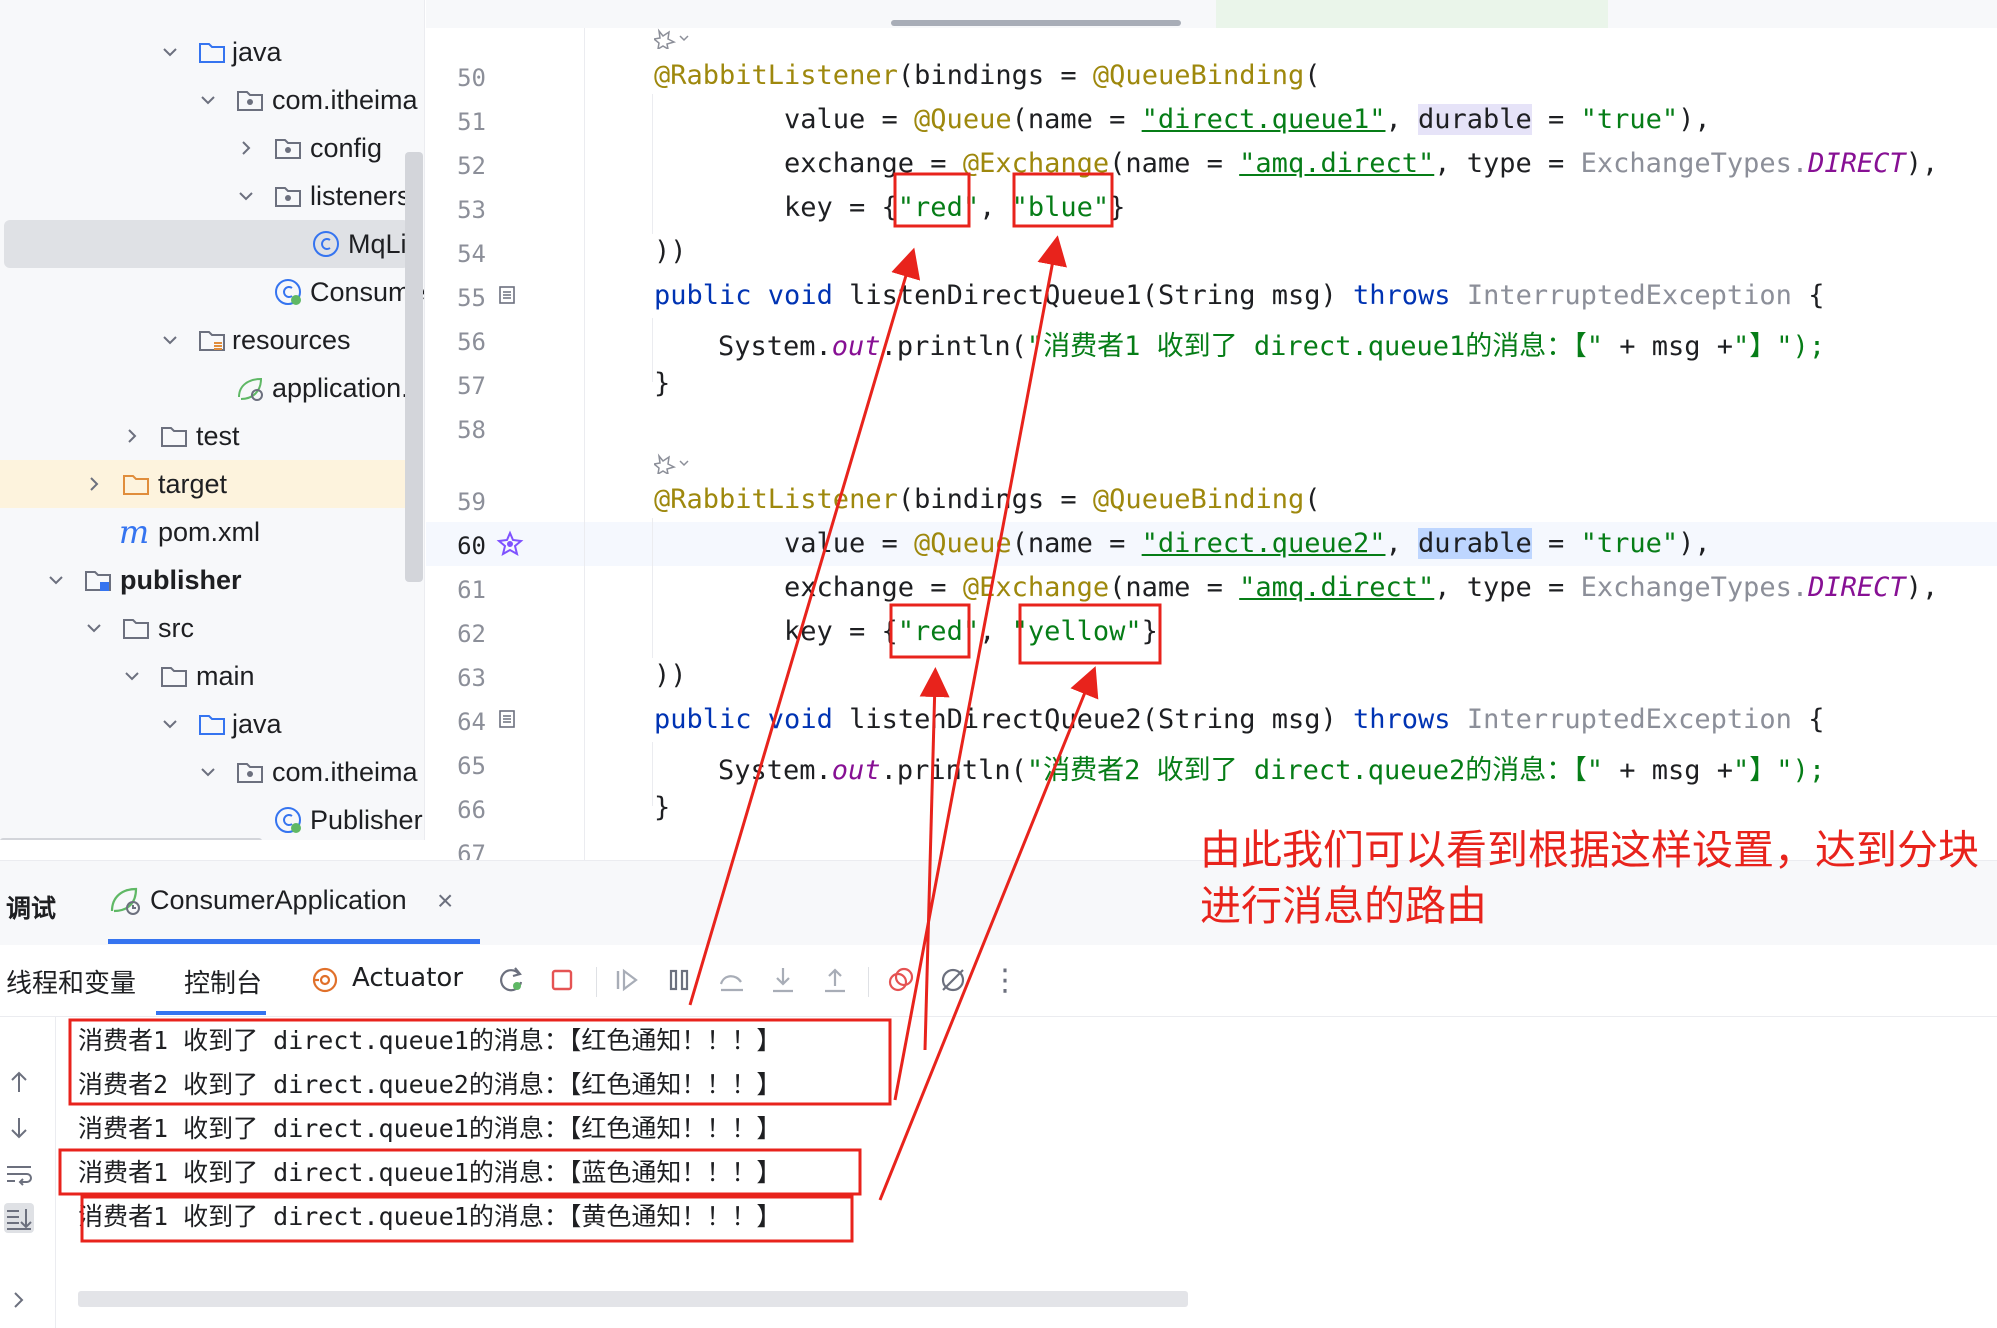 Image resolution: width=1997 pixels, height=1328 pixels. I want to click on code-token: "消费者1 收到了 direct.queue1的消息：【", so click(1314, 346).